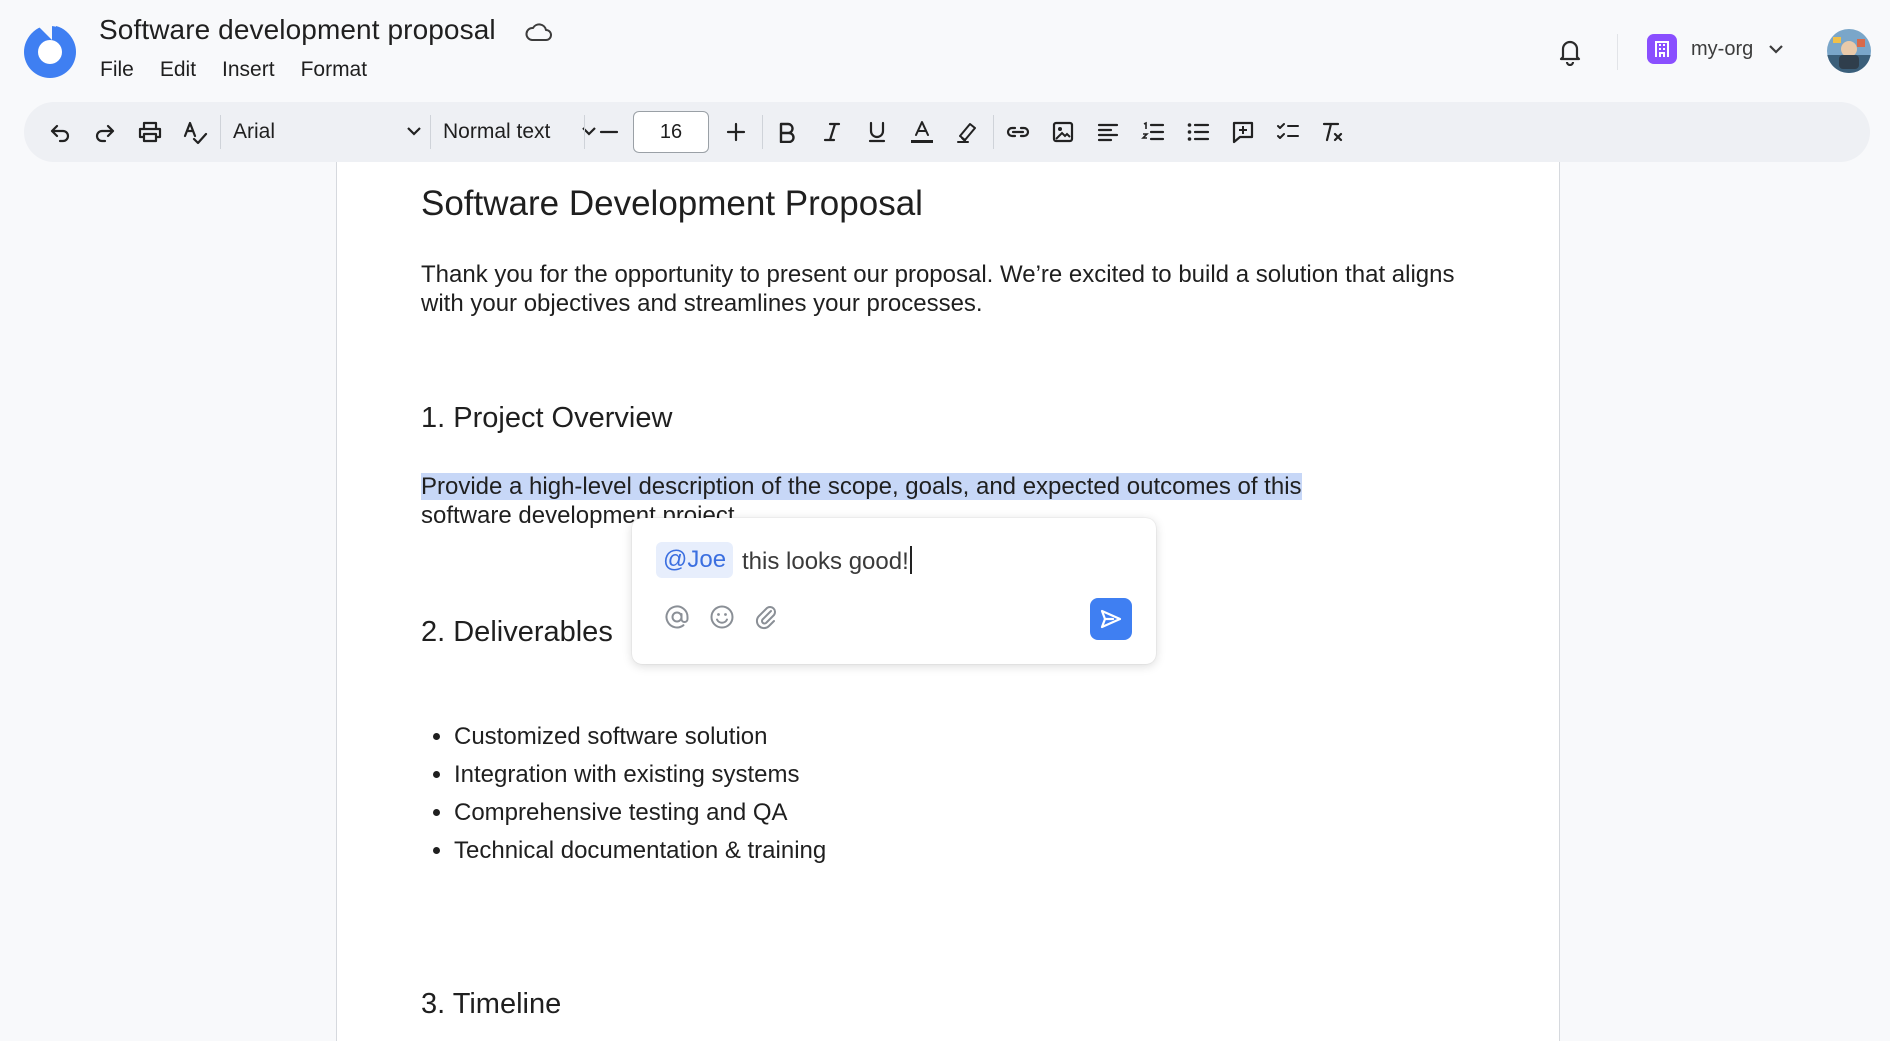  I want to click on minus-icon, so click(609, 132).